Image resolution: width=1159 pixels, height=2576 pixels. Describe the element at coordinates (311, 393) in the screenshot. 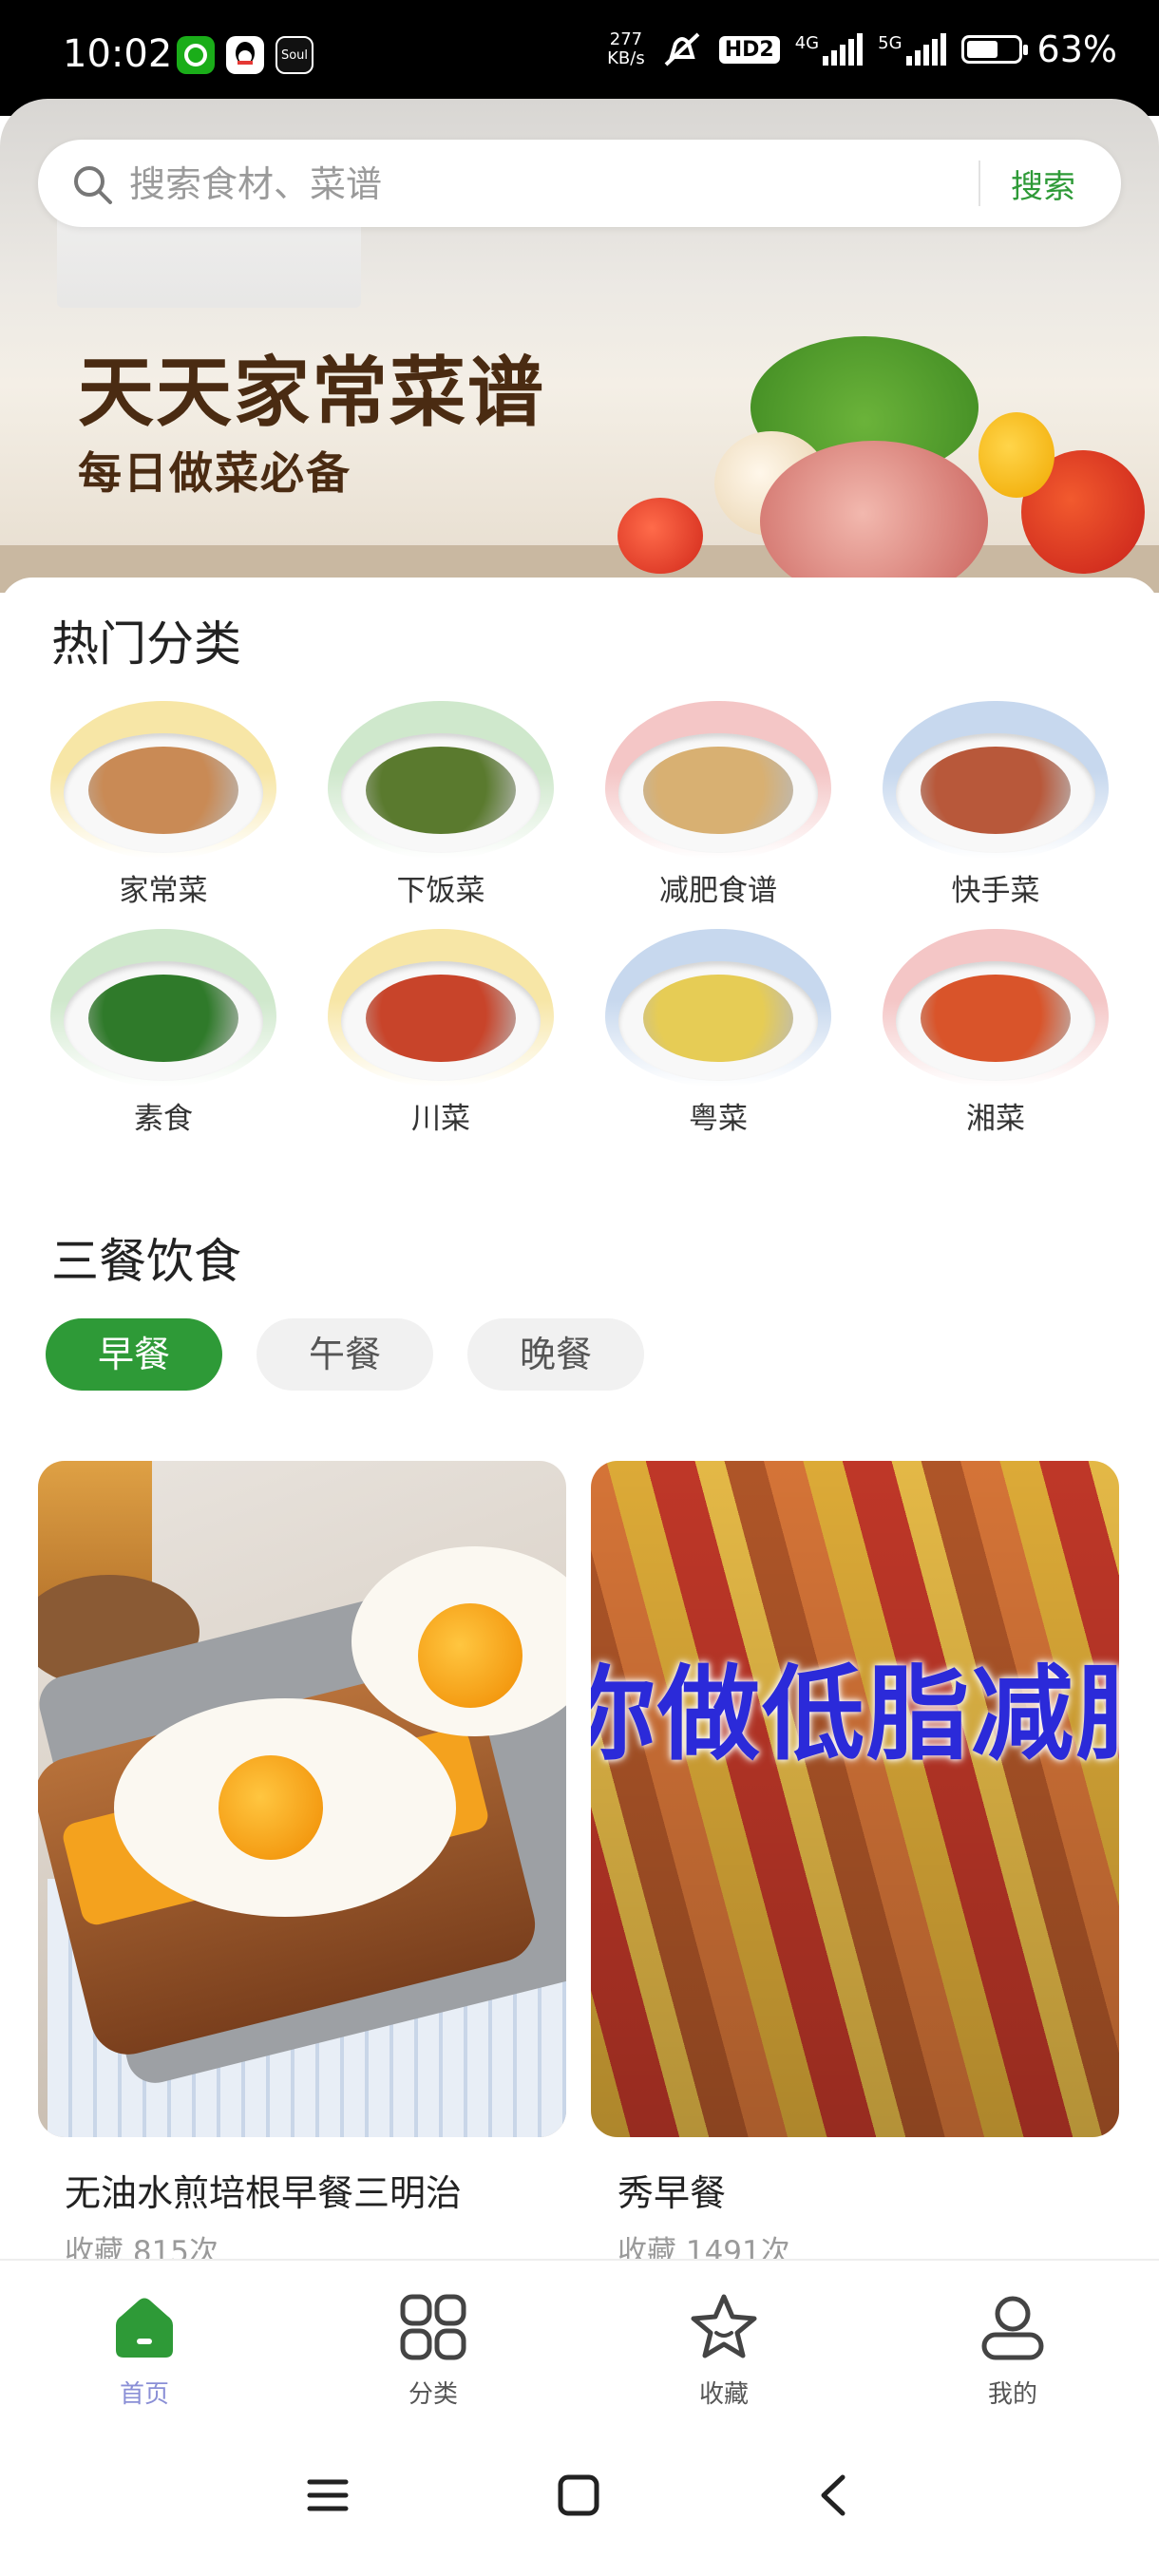

I see `banner-title: 天天家常菜谱` at that location.